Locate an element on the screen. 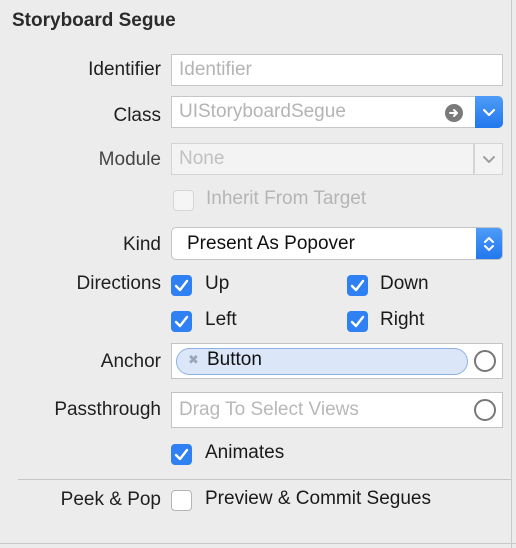  preview-commit-segues-label: Preview & Commit Segues is located at coordinates (318, 498).